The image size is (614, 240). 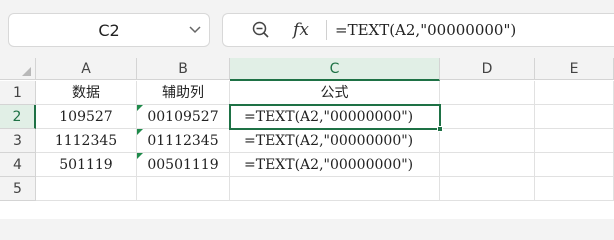 I want to click on formula-bar-content: =TEXT(A2,"00000000"), so click(x=425, y=30).